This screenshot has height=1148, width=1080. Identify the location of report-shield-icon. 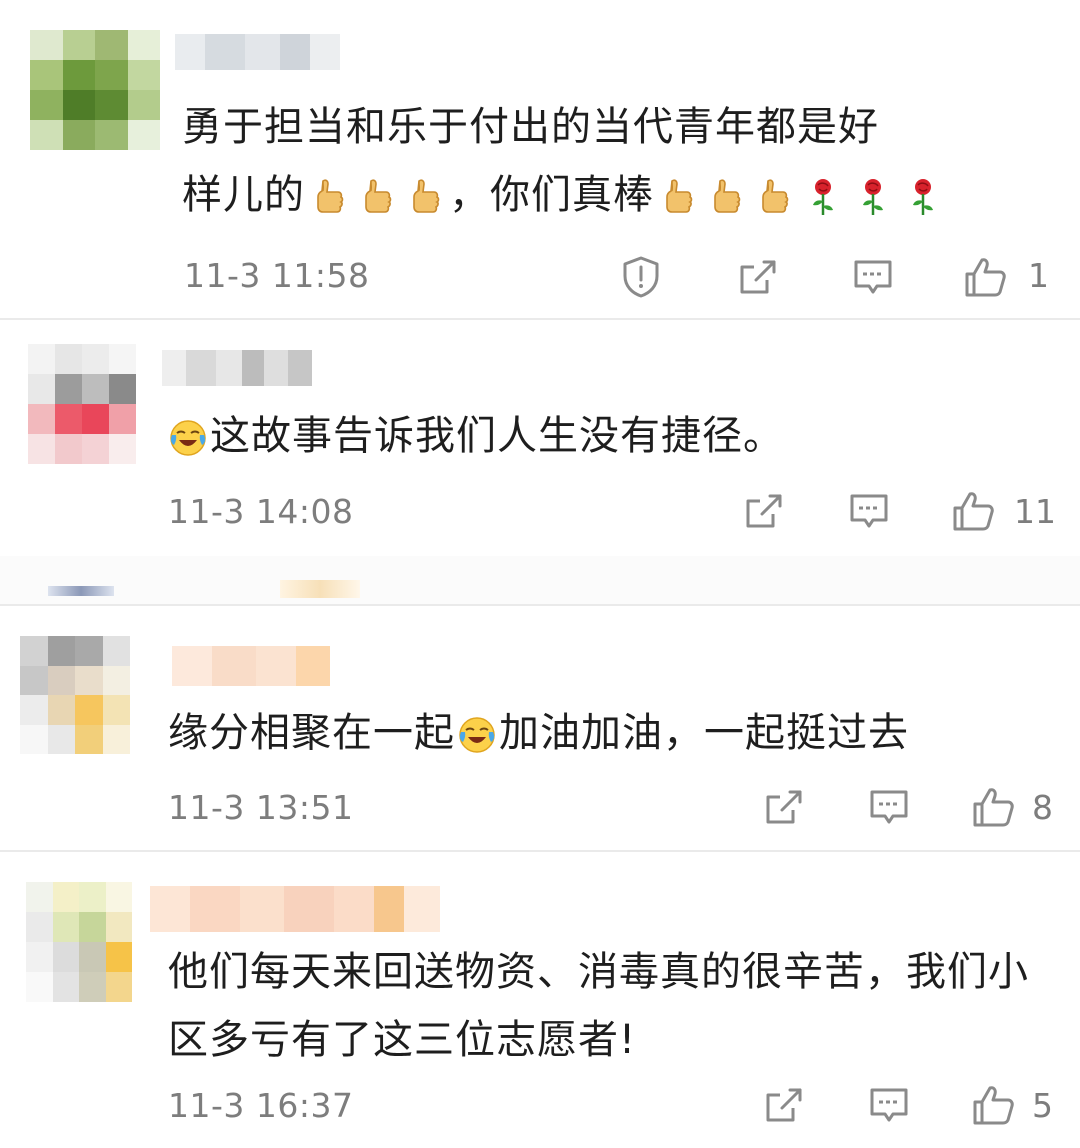
(641, 277).